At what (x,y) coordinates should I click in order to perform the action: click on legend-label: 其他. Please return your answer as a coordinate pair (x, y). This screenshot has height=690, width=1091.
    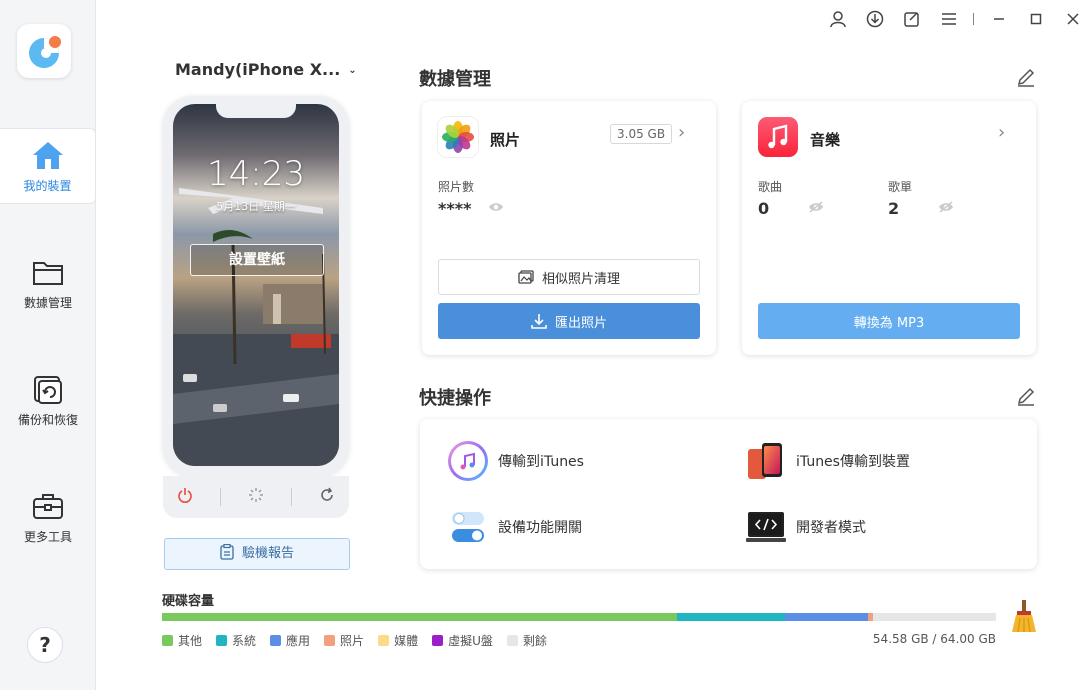
    Looking at the image, I should click on (190, 641).